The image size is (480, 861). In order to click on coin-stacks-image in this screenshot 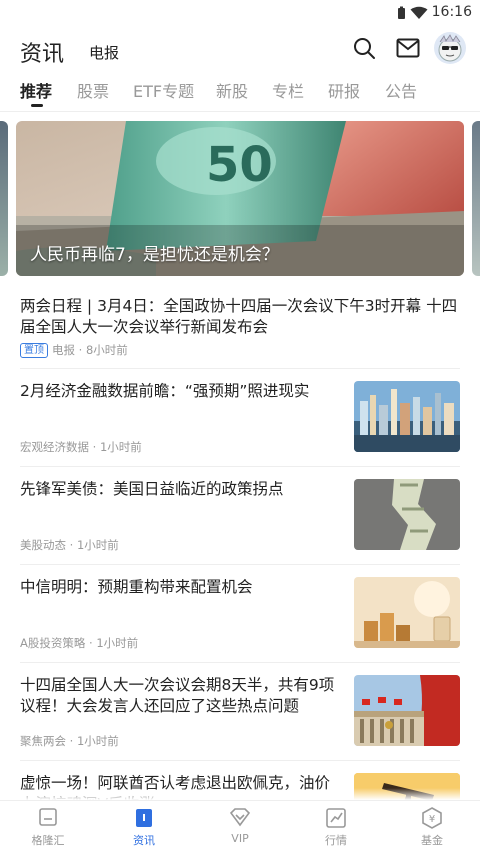, I will do `click(407, 612)`.